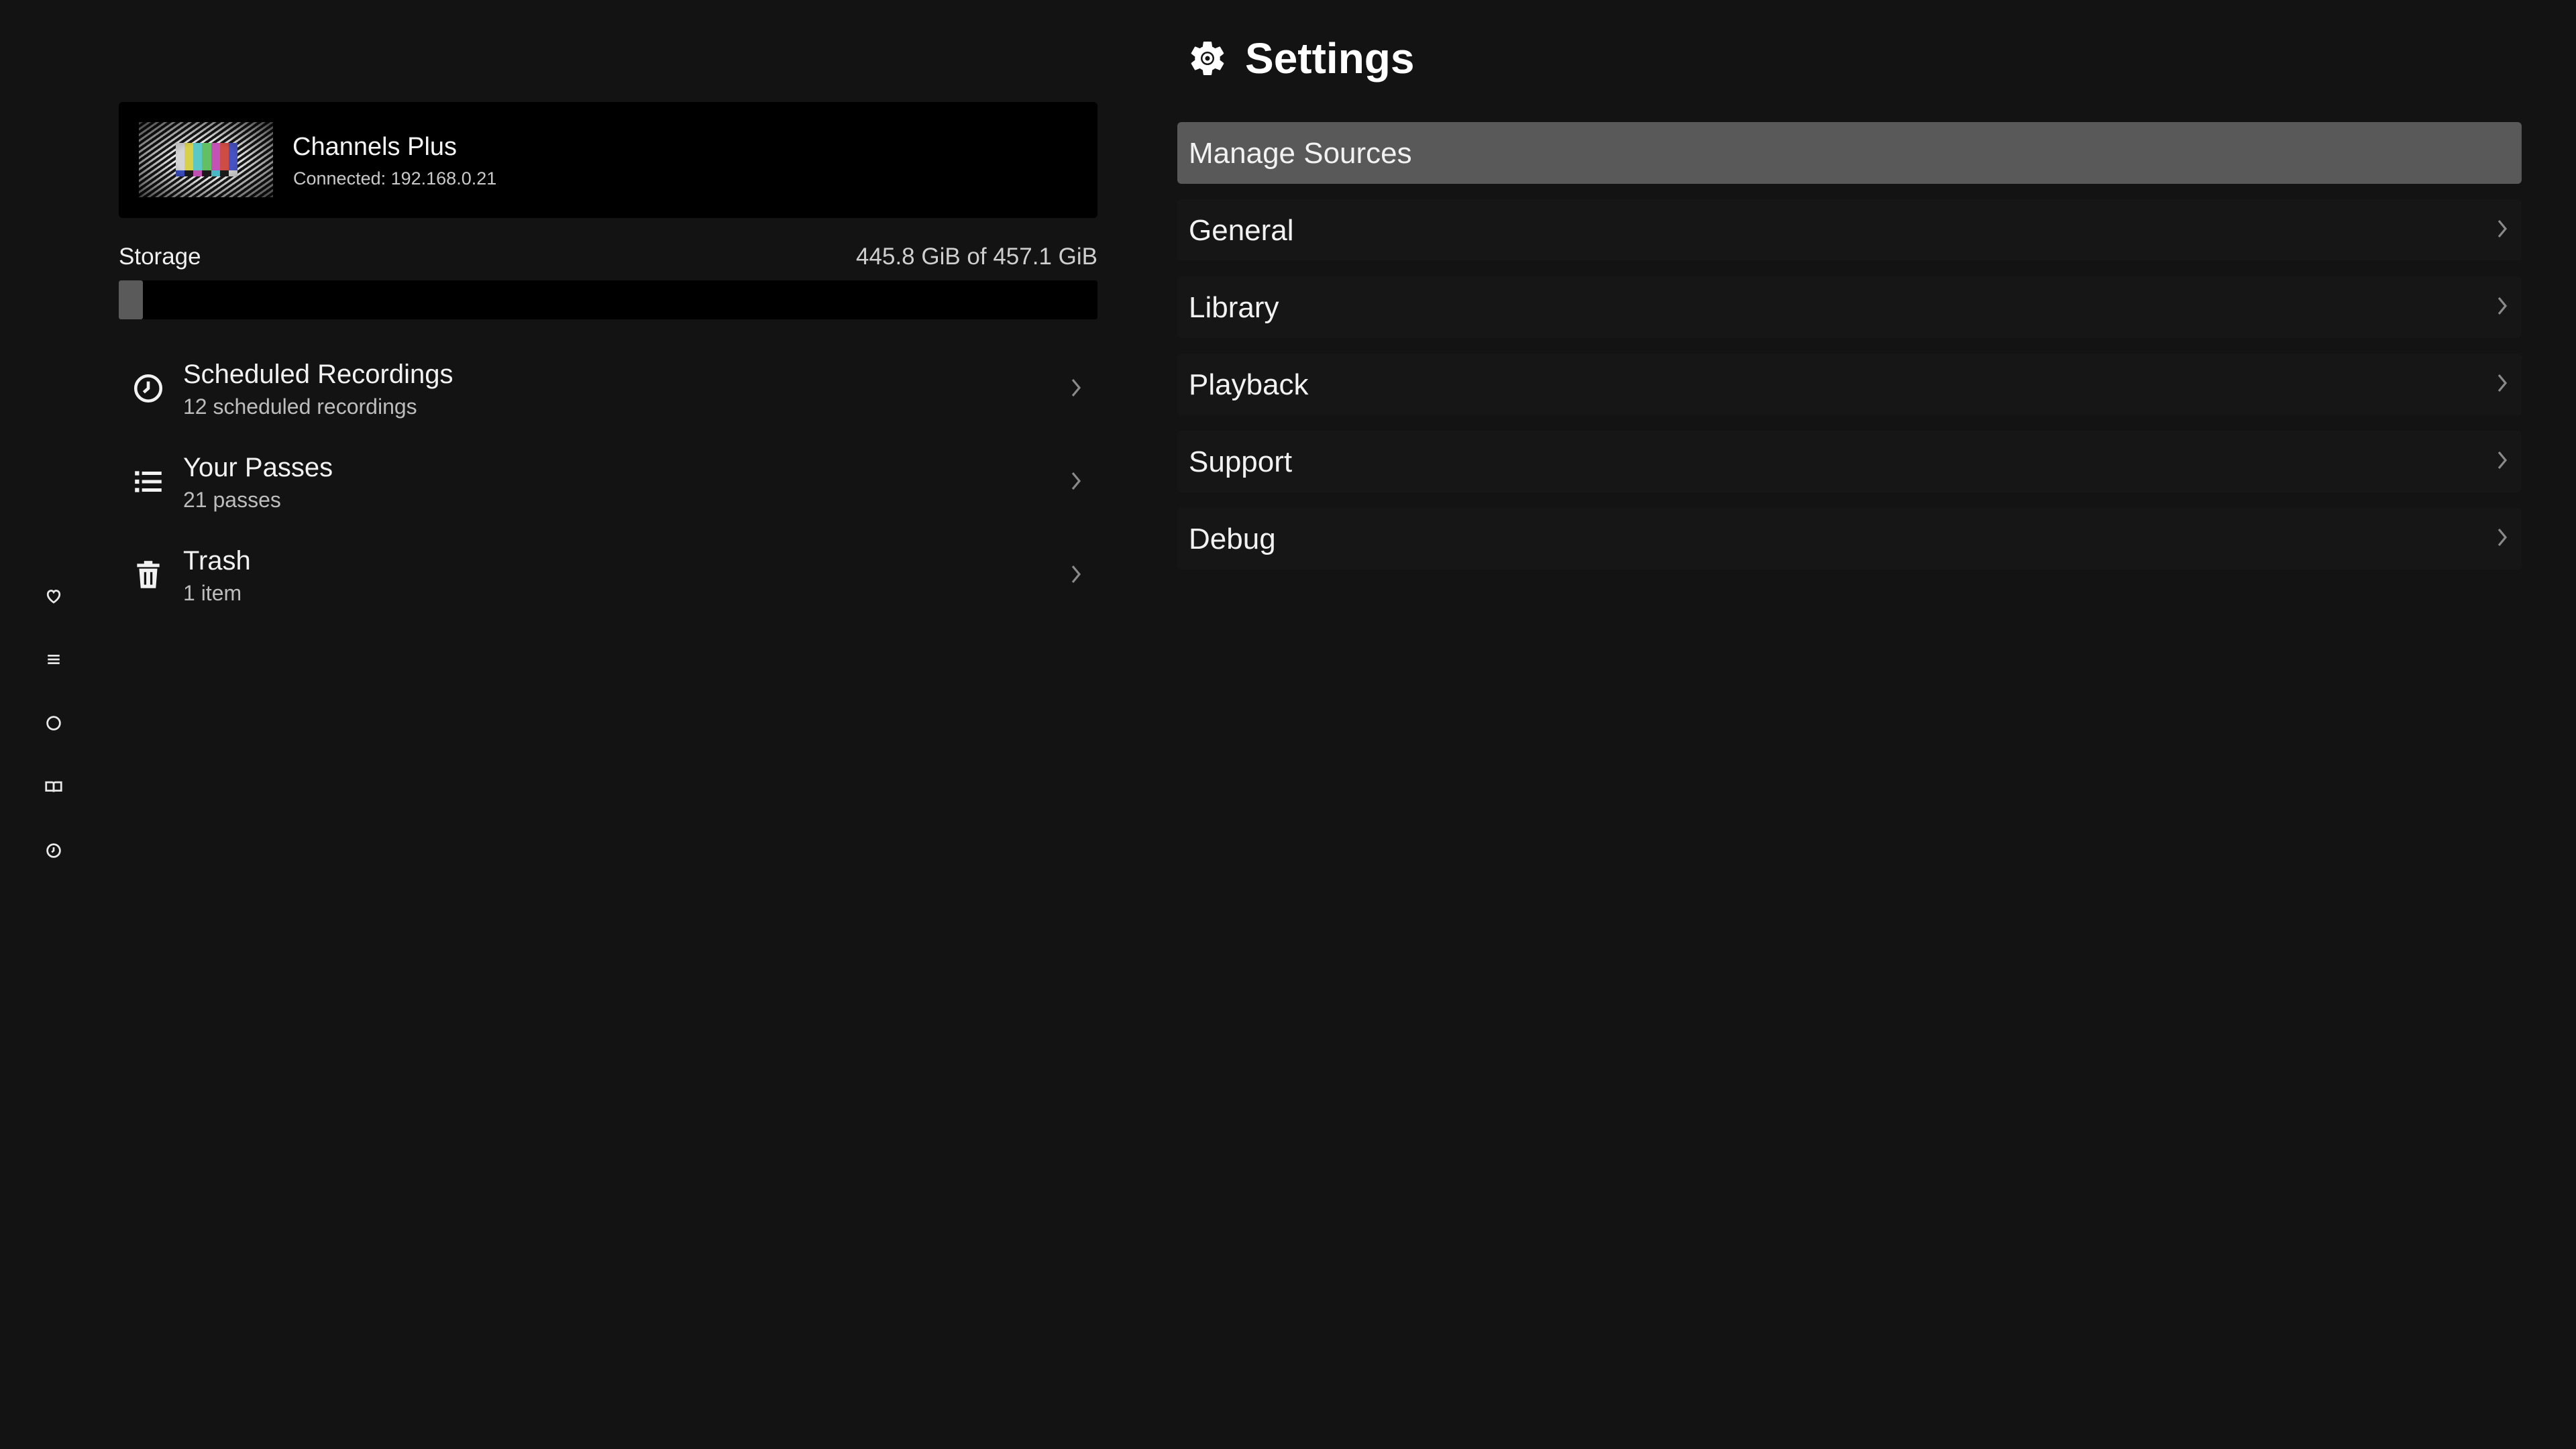 This screenshot has height=1449, width=2576. Describe the element at coordinates (1232, 539) in the screenshot. I see `settings-item-label: Debug` at that location.